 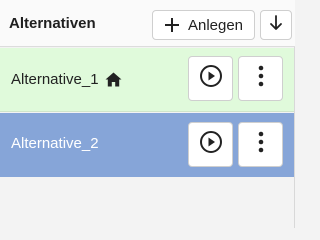 What do you see at coordinates (52, 23) in the screenshot?
I see `panel-title: Alternativen` at bounding box center [52, 23].